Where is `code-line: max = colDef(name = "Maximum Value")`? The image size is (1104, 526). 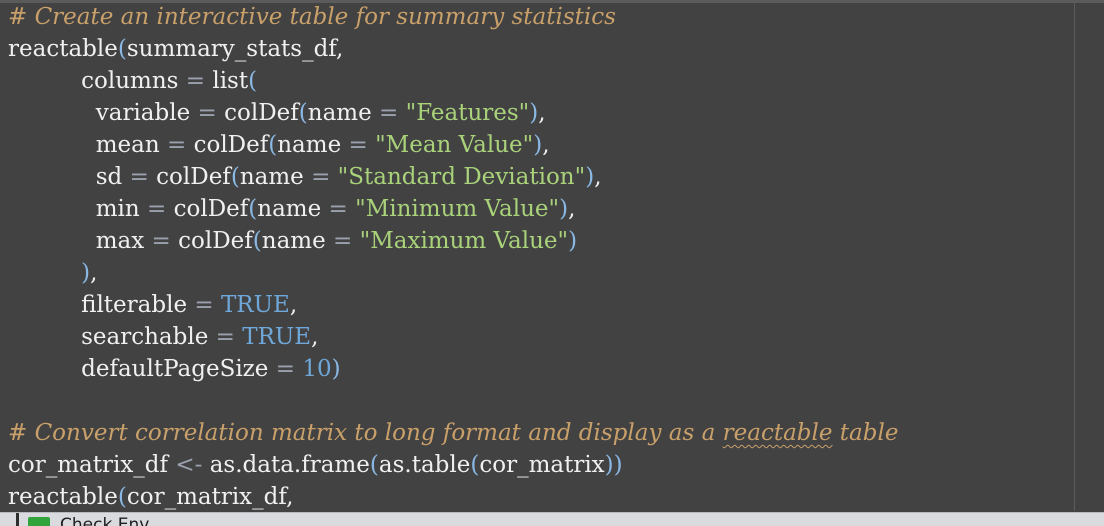 code-line: max = colDef(name = "Maximum Value") is located at coordinates (537, 241).